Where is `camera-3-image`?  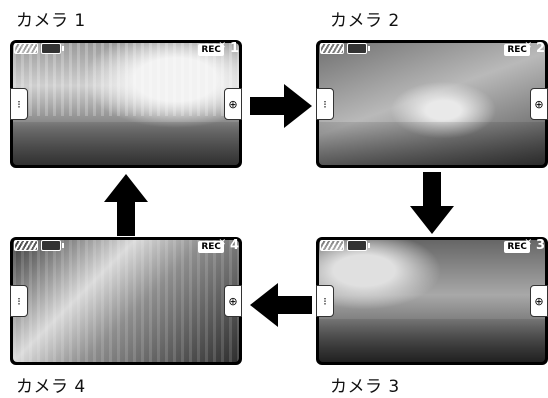
camera-3-image is located at coordinates (432, 301).